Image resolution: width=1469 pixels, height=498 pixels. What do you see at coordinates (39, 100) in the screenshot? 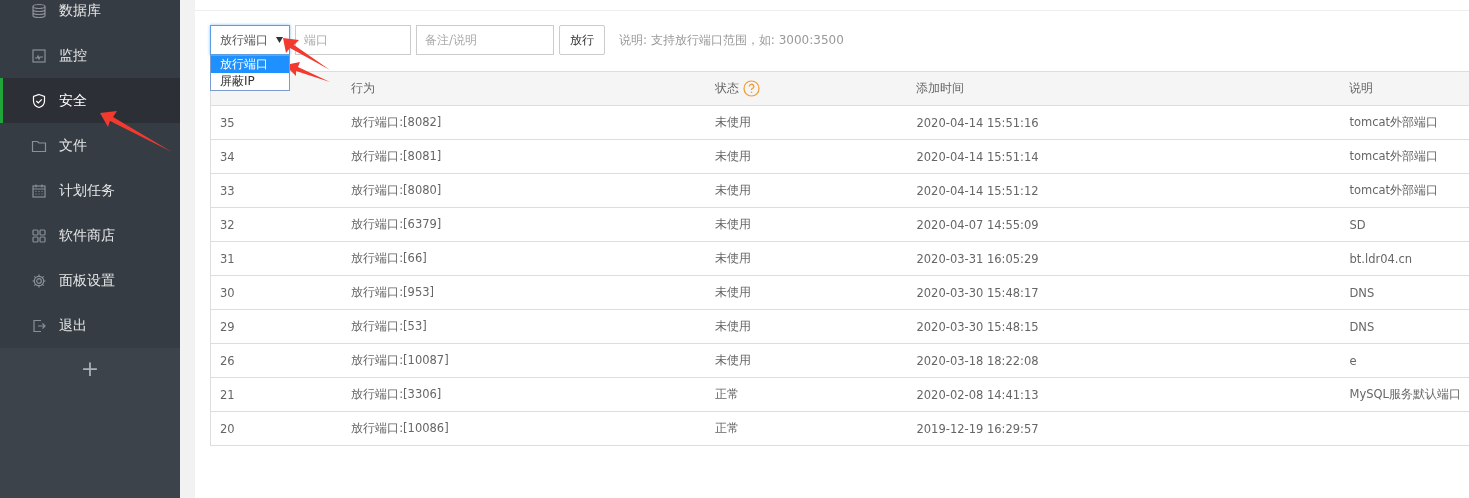
I see `shield-check-icon` at bounding box center [39, 100].